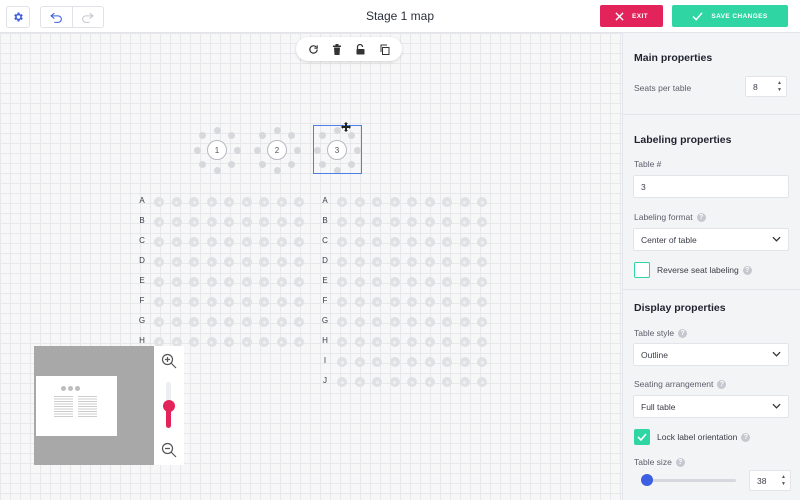 The height and width of the screenshot is (500, 800). I want to click on table-size-slider, so click(689, 480).